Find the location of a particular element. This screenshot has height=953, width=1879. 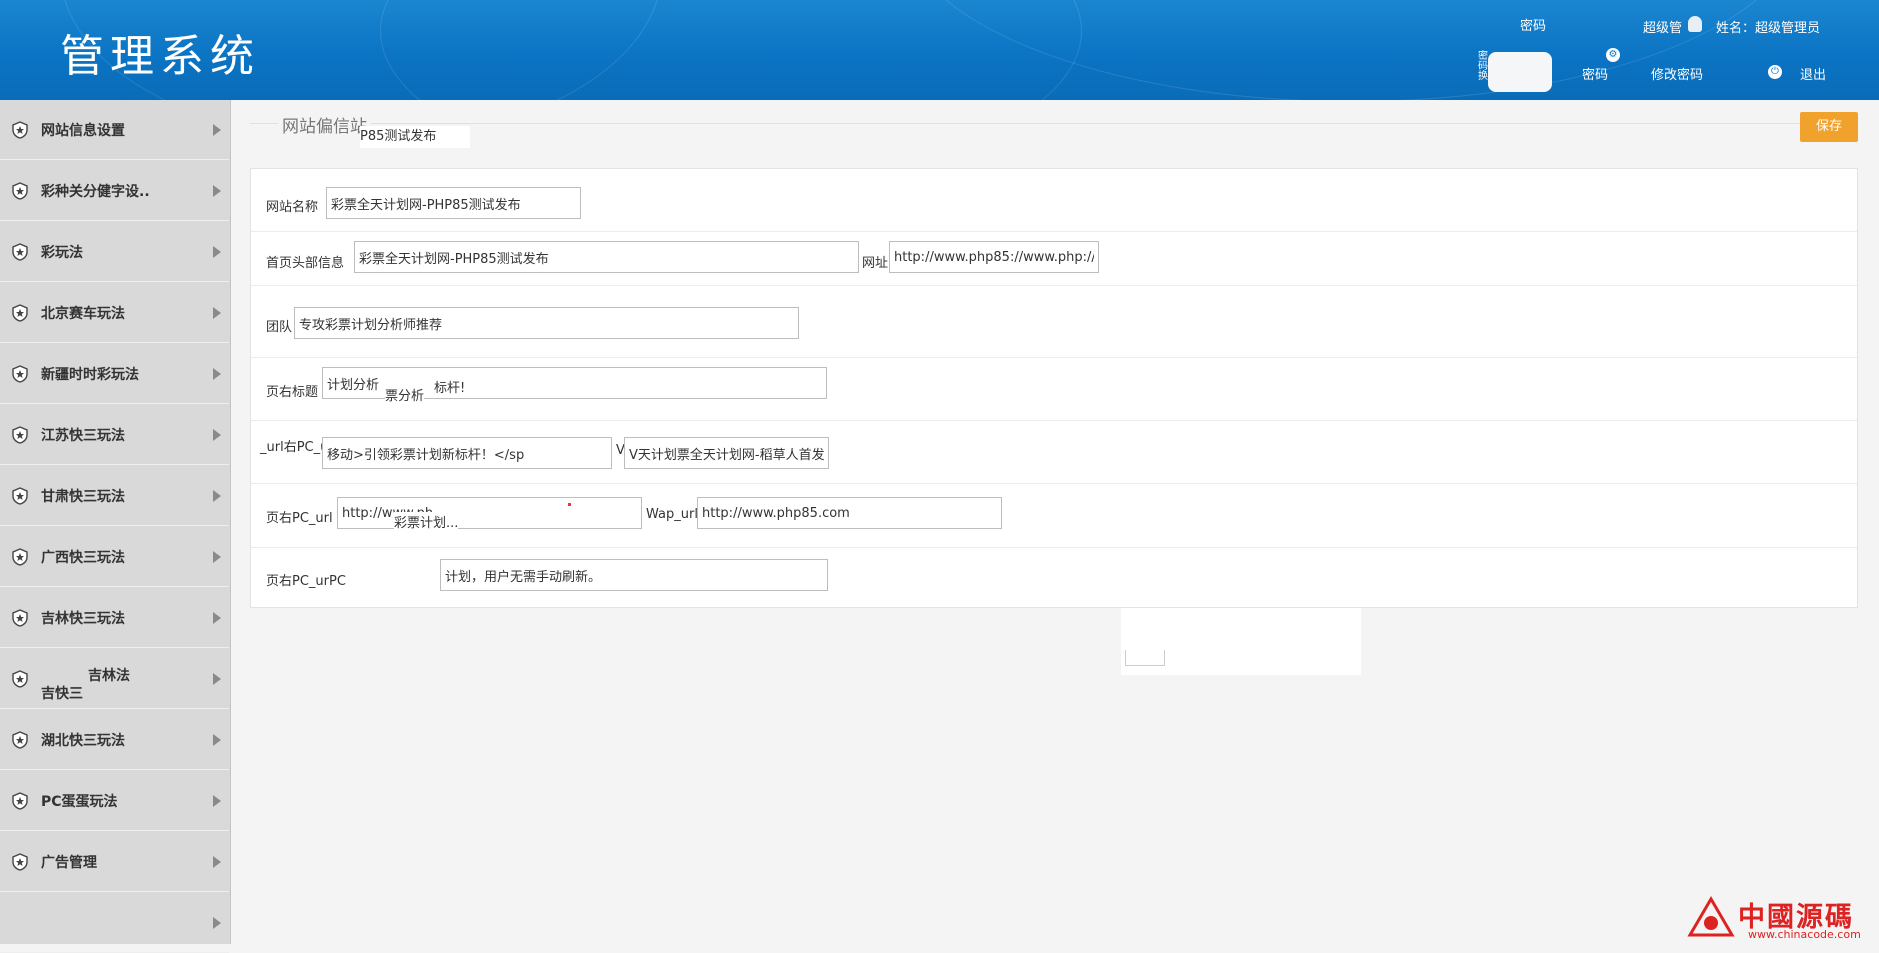

sidebar-item-label: 吉林快三玩法 is located at coordinates (83, 618).